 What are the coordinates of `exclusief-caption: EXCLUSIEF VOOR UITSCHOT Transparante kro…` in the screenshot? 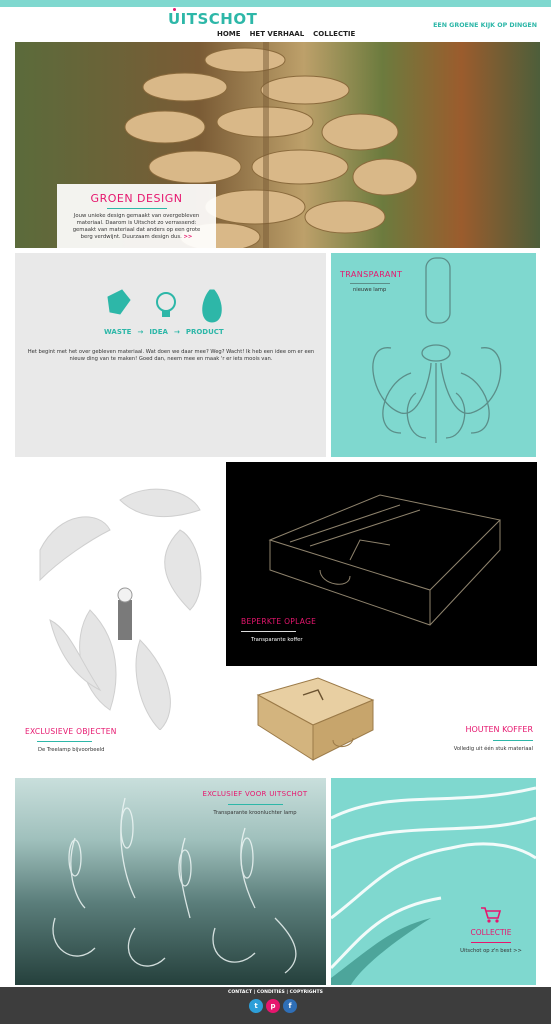 It's located at (255, 803).